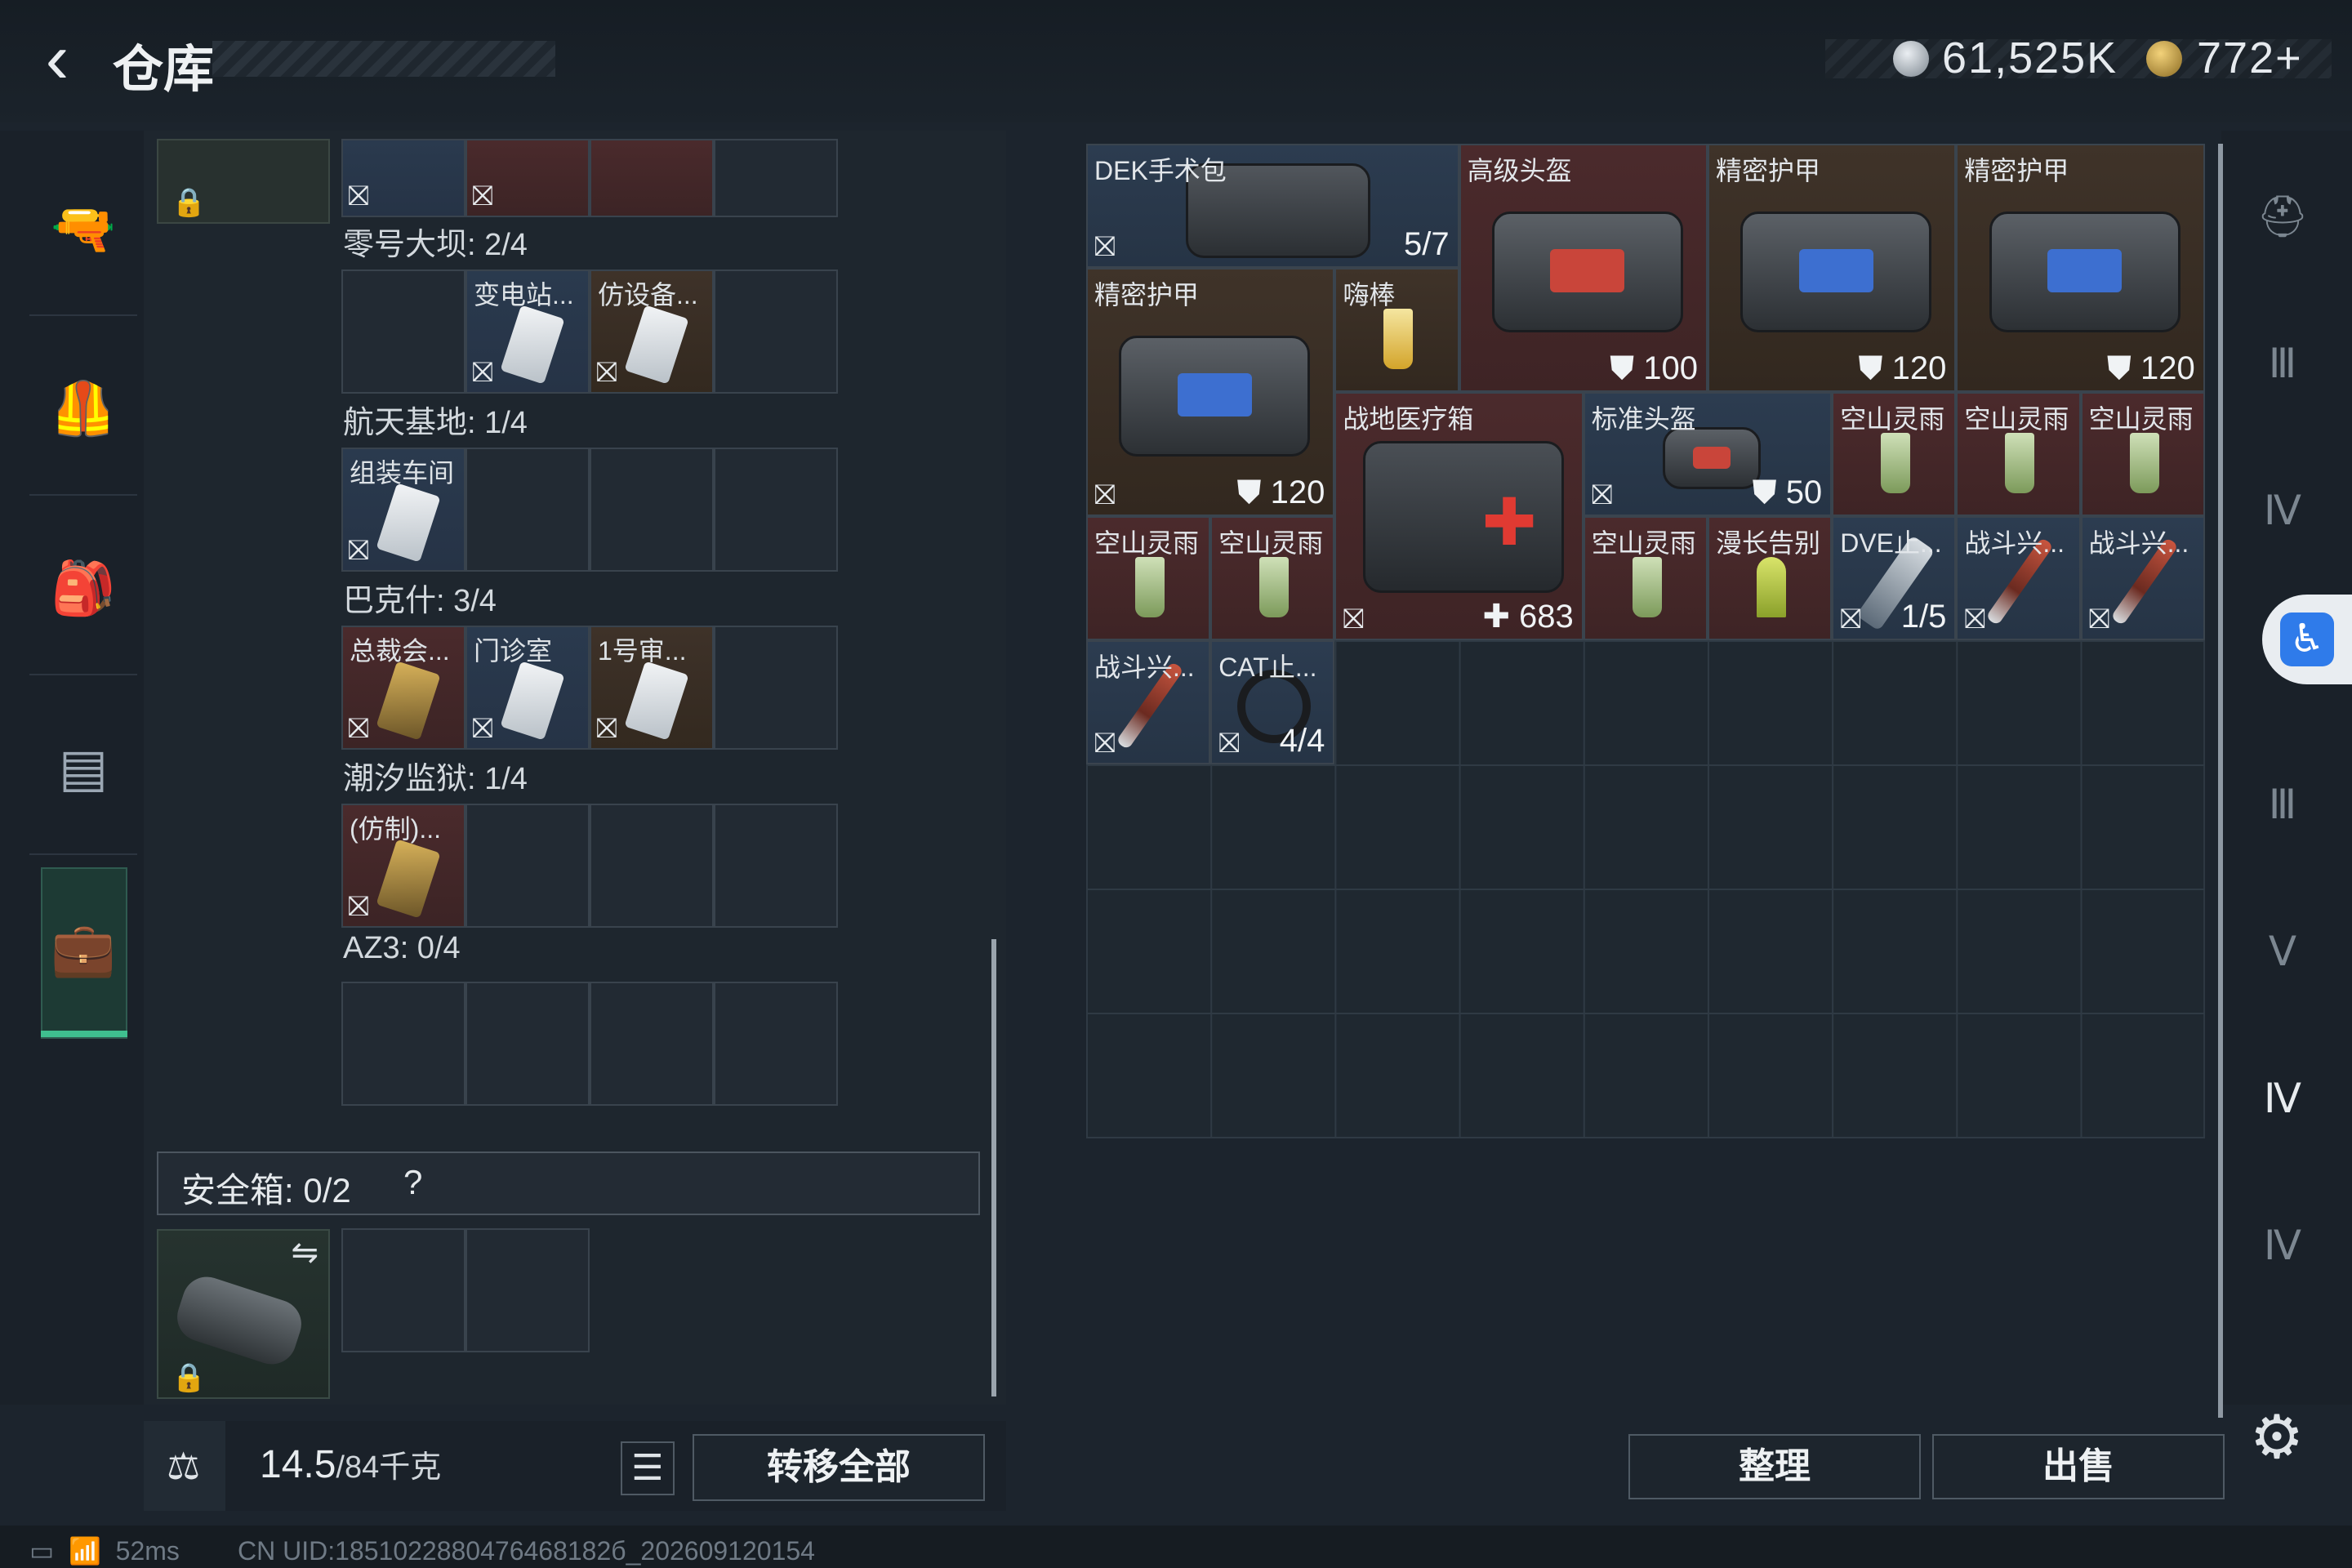 This screenshot has width=2352, height=1568. I want to click on stash-item-surgery: DEK手术包 5/7 ⛝, so click(1272, 206).